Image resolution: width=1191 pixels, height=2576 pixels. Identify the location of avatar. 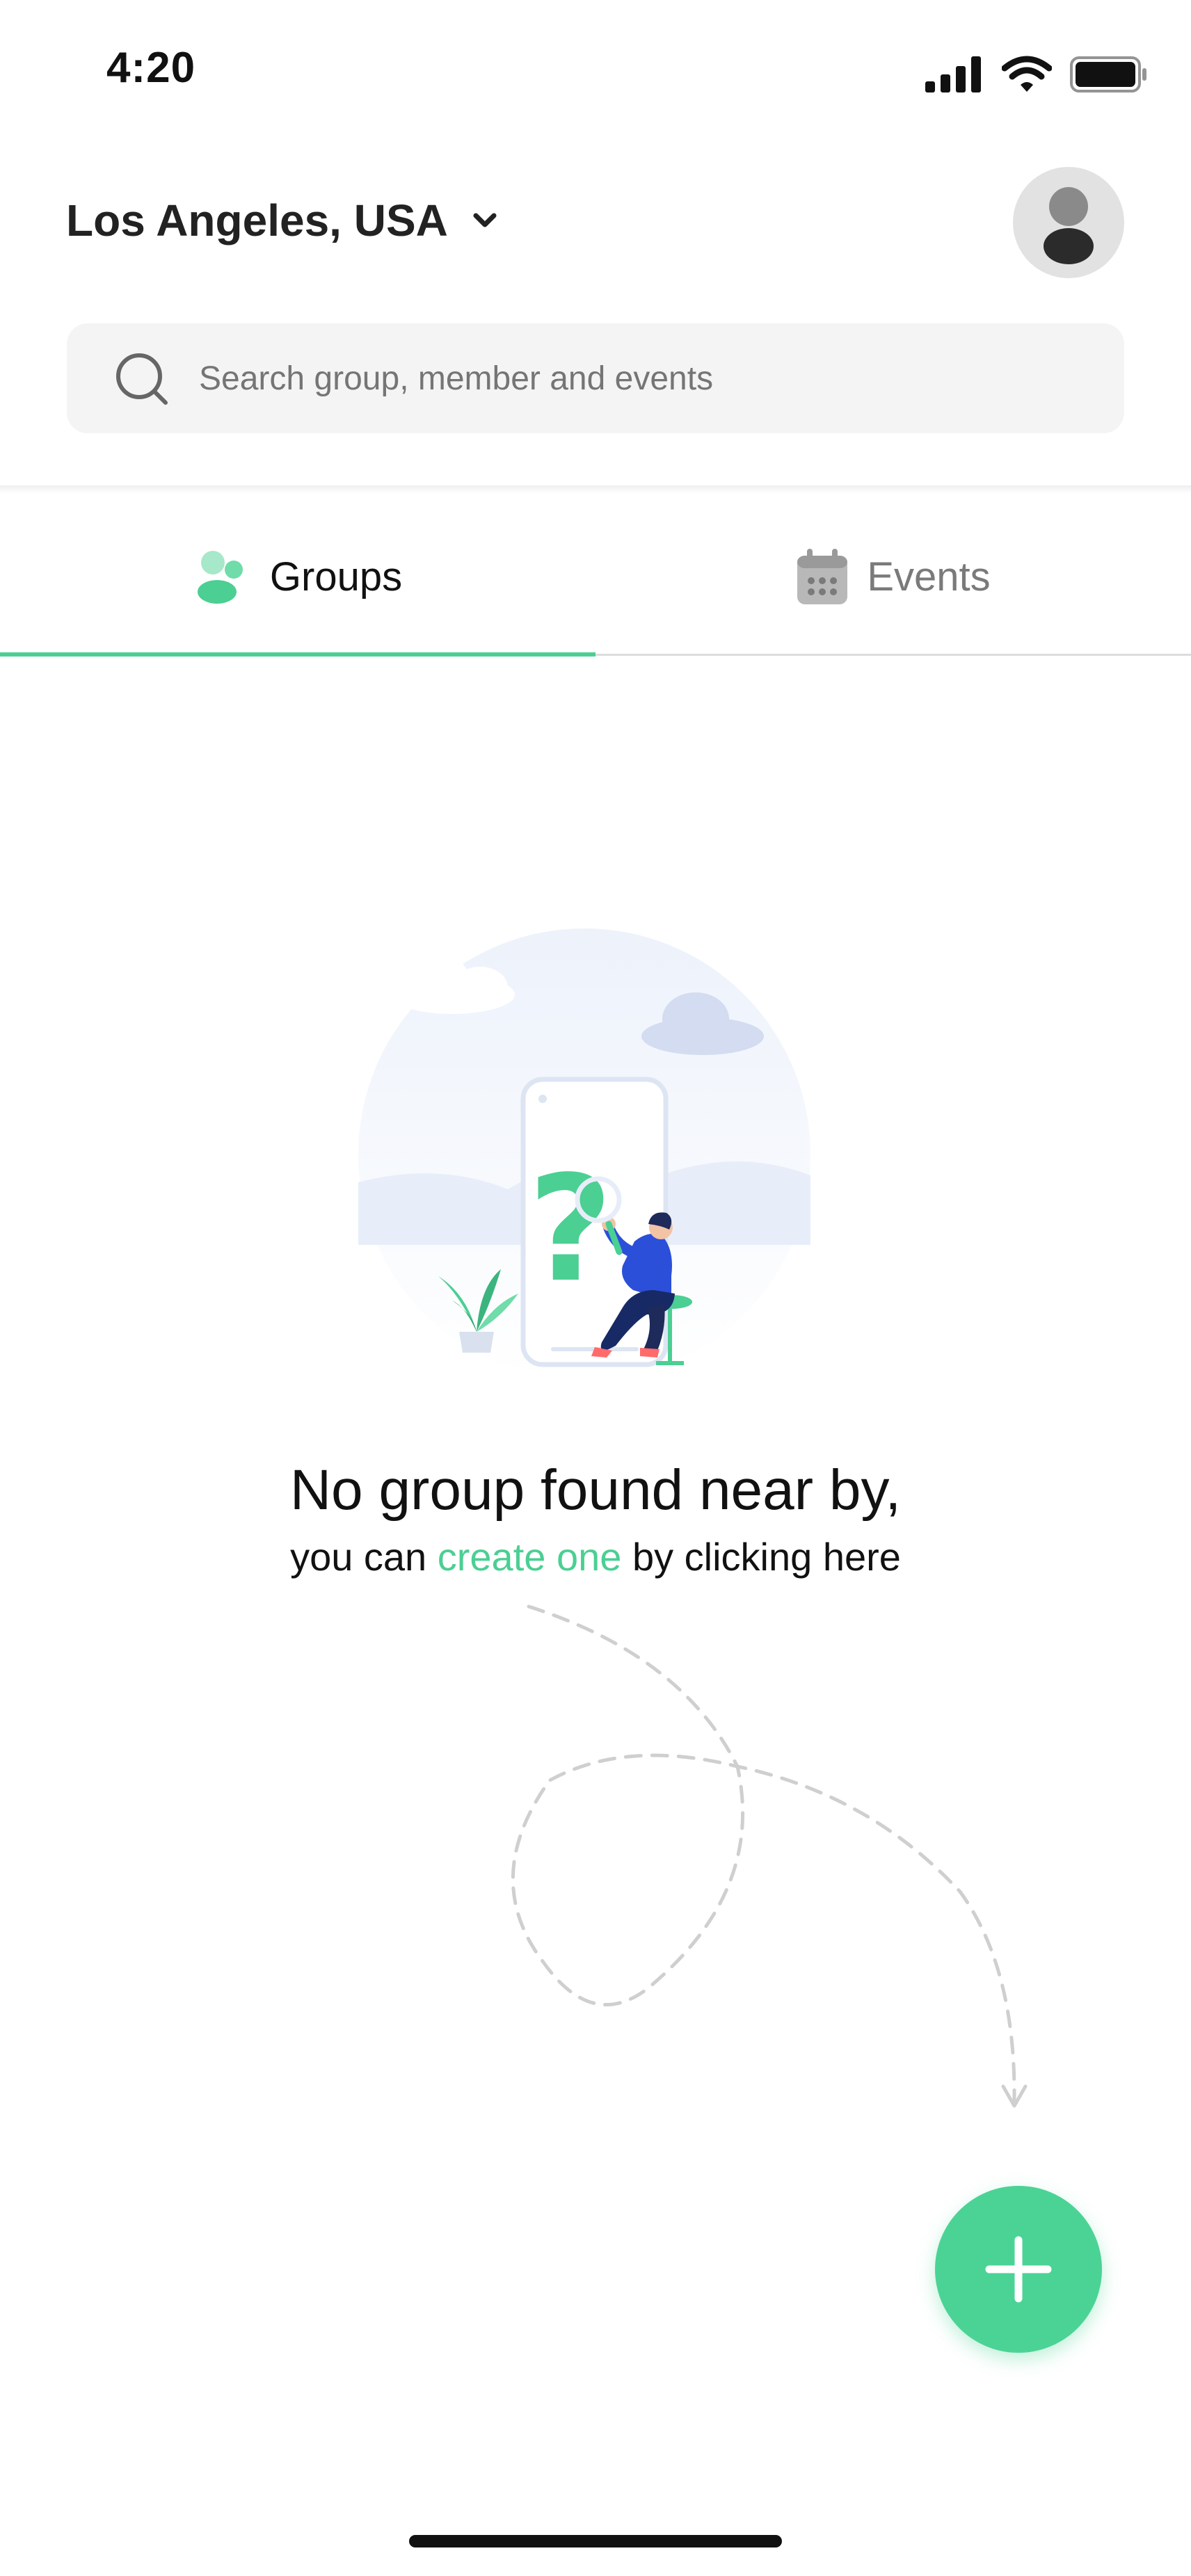
(1068, 222).